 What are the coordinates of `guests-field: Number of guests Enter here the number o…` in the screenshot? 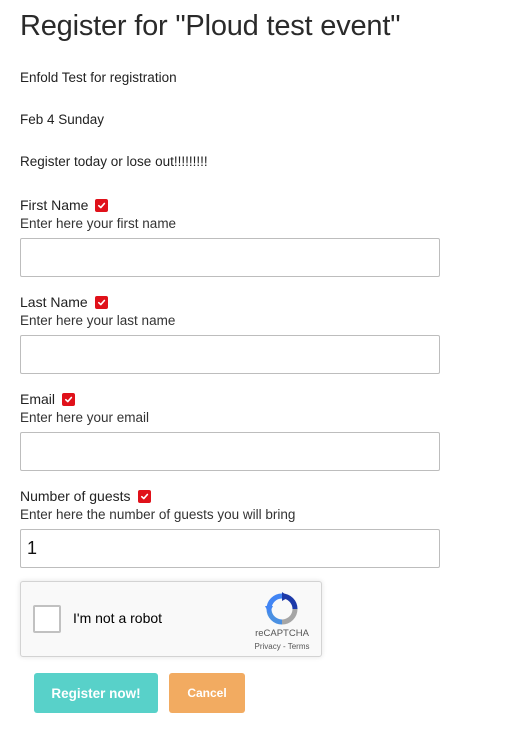 It's located at (230, 527).